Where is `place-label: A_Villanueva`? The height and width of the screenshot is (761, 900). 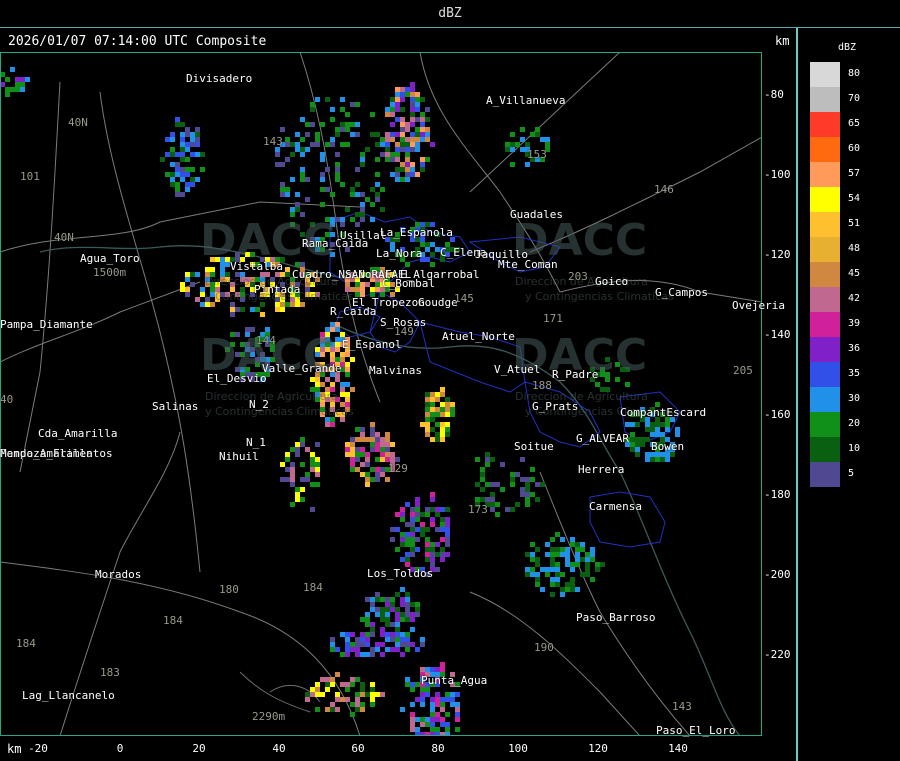 place-label: A_Villanueva is located at coordinates (526, 100).